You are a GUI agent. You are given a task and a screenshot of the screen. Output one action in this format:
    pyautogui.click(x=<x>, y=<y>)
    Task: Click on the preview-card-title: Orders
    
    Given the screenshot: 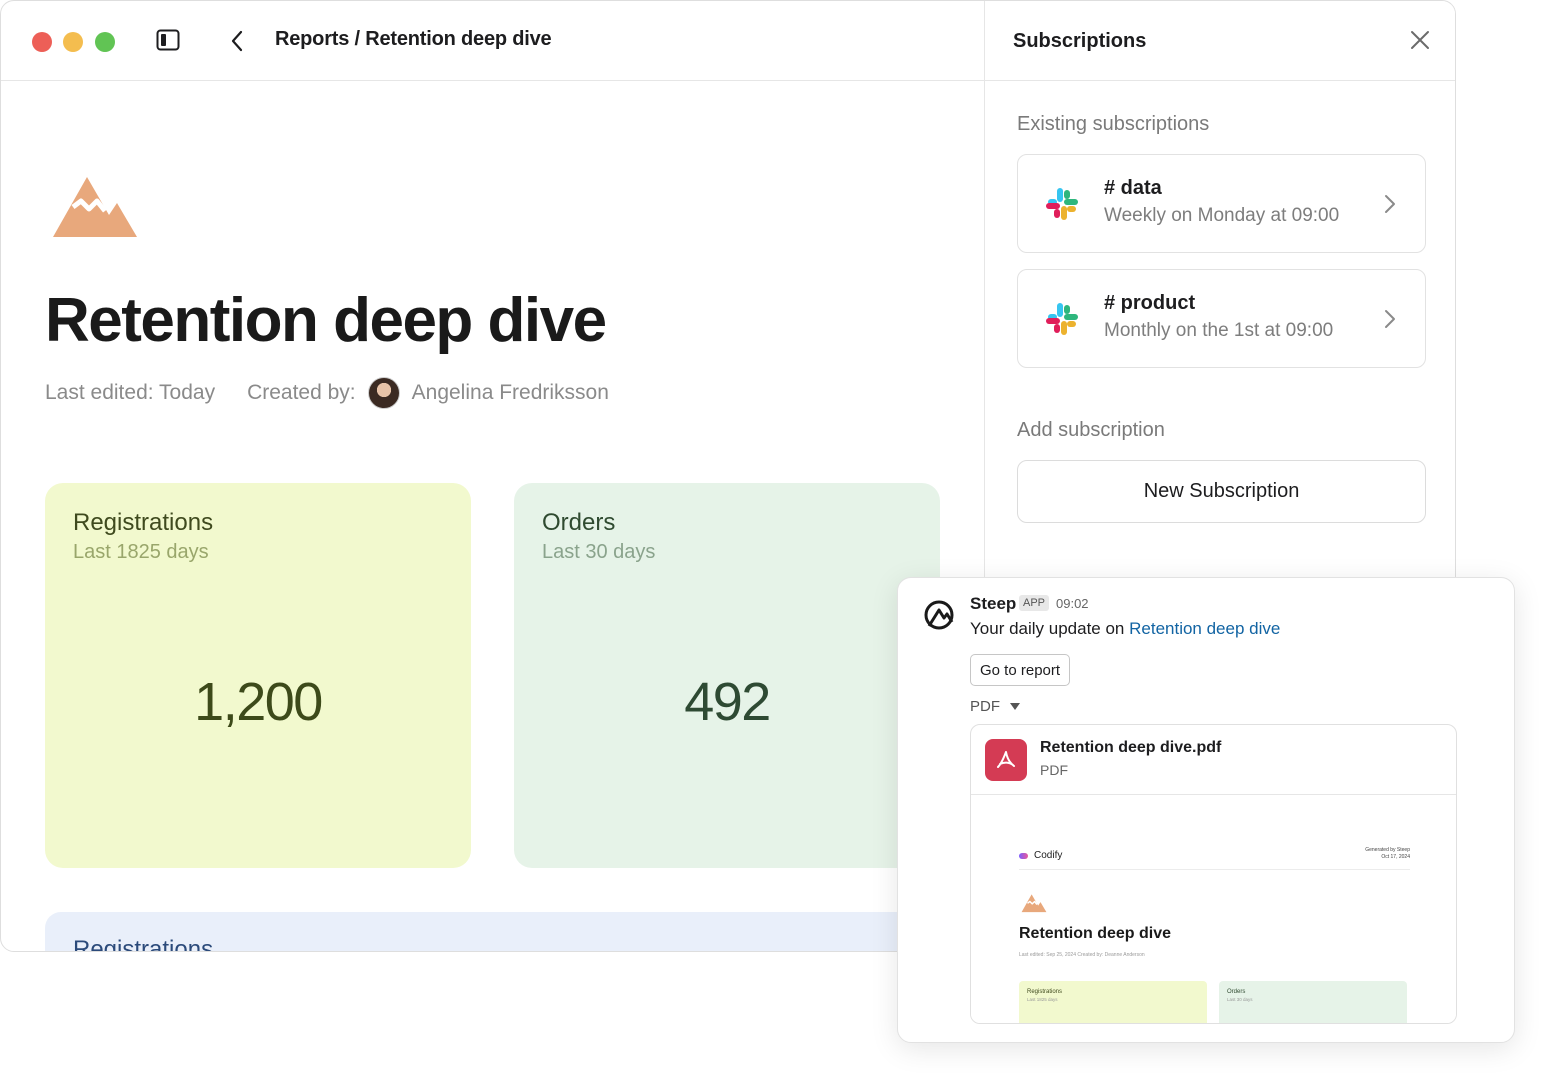 What is the action you would take?
    pyautogui.click(x=1236, y=992)
    